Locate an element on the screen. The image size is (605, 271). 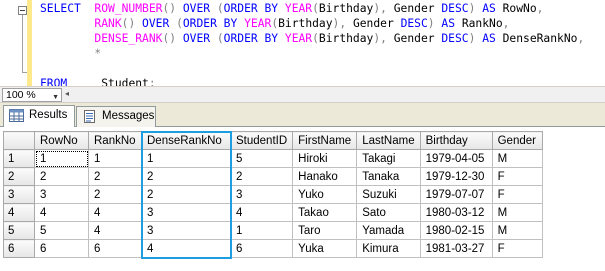
table-cell: 1979-04-05 is located at coordinates (456, 158).